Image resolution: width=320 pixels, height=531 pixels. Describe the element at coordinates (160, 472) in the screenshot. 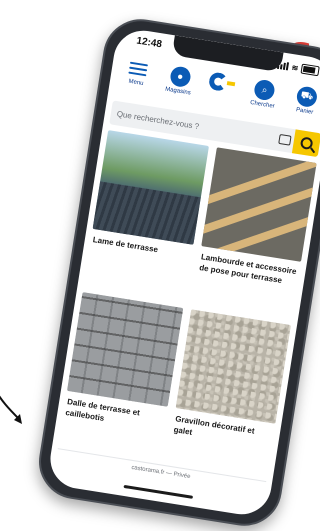

I see `url-text: castorama.fr — Privée` at that location.